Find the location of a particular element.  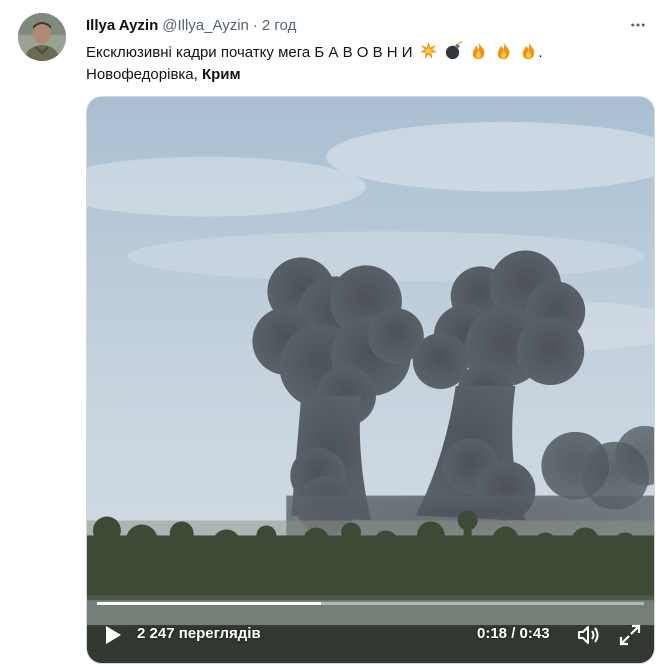

author-handle: @Illya_Ayzin is located at coordinates (205, 25).